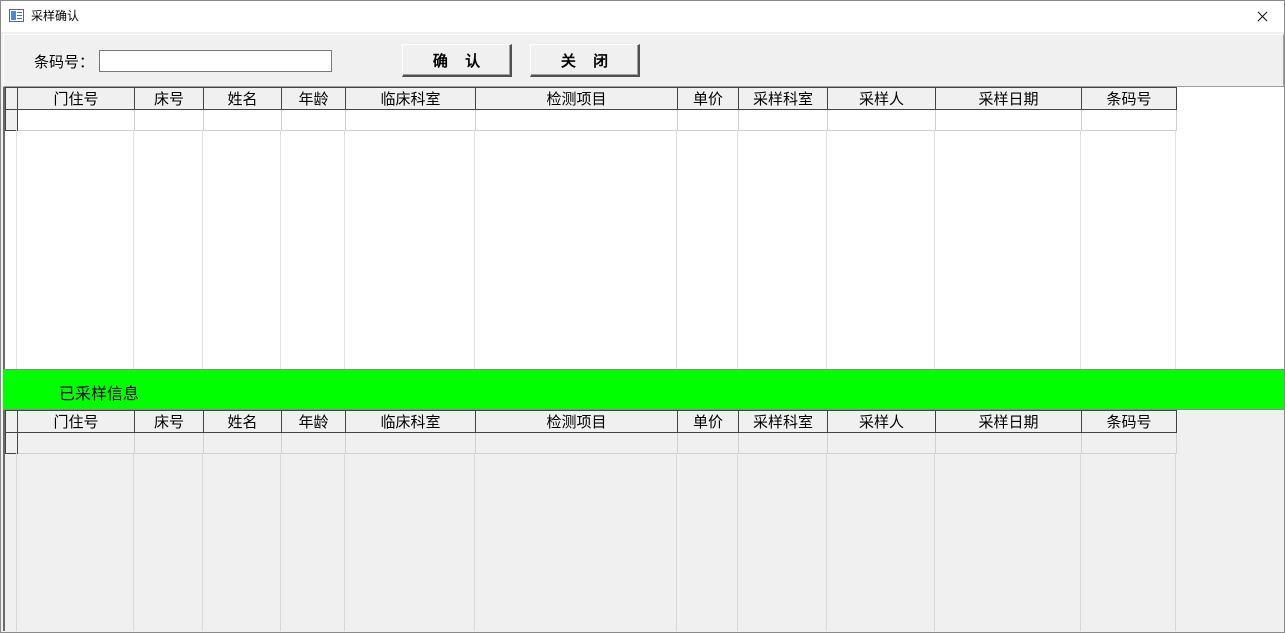  What do you see at coordinates (457, 60) in the screenshot?
I see `confirm-button: 确 认` at bounding box center [457, 60].